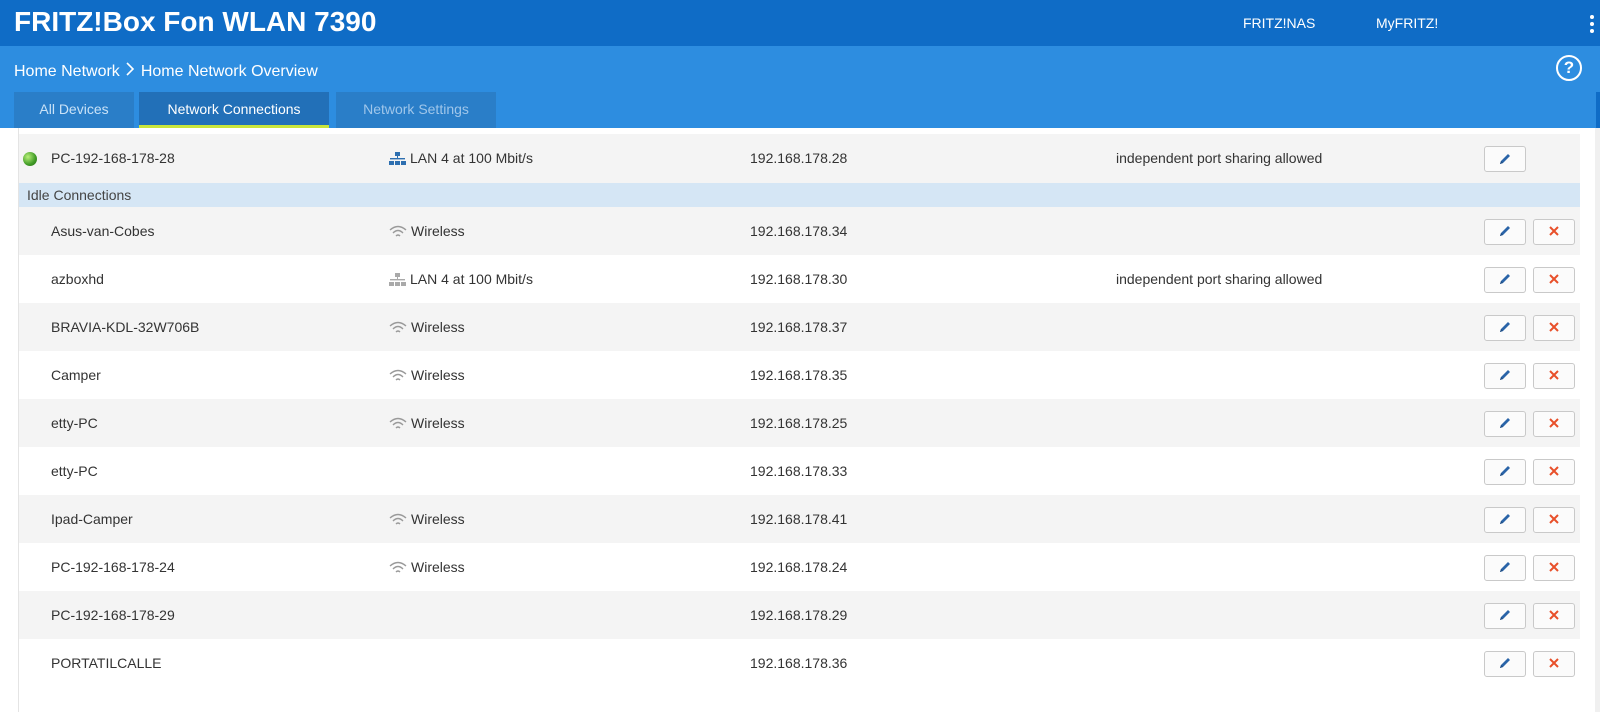 This screenshot has height=712, width=1600. I want to click on ip-address: 192.168.178.24, so click(799, 567).